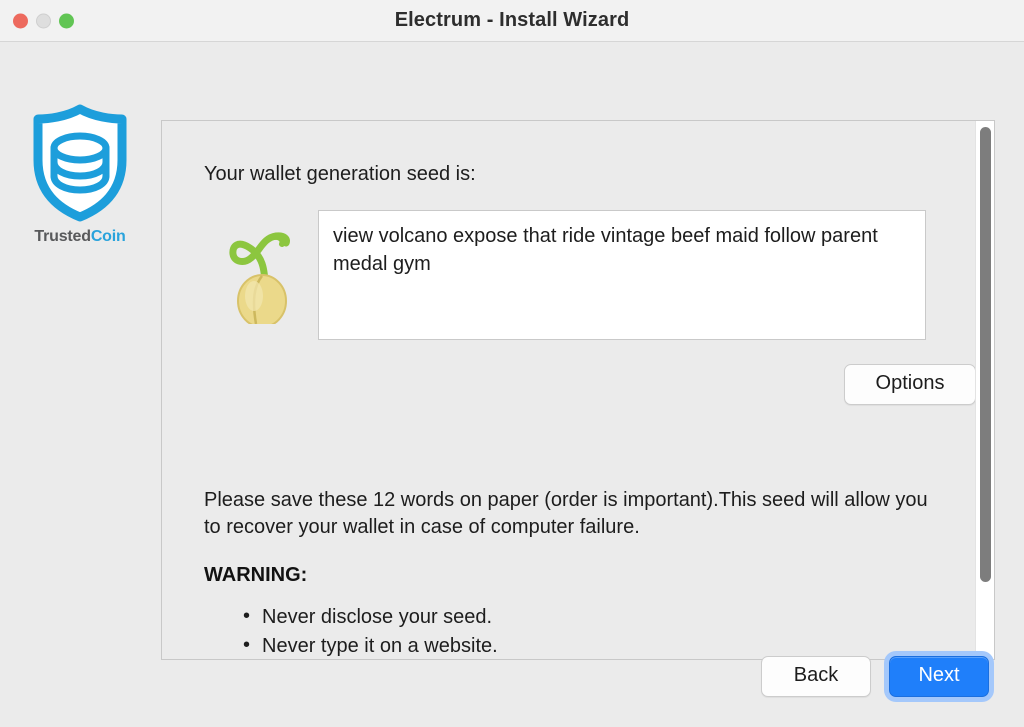 The image size is (1024, 727). Describe the element at coordinates (816, 676) in the screenshot. I see `back-button: Back` at that location.